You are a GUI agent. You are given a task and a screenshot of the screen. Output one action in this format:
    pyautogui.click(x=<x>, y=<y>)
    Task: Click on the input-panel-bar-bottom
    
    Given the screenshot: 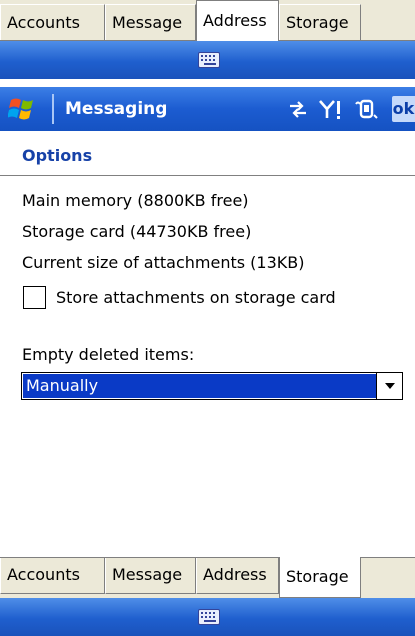 What is the action you would take?
    pyautogui.click(x=207, y=617)
    